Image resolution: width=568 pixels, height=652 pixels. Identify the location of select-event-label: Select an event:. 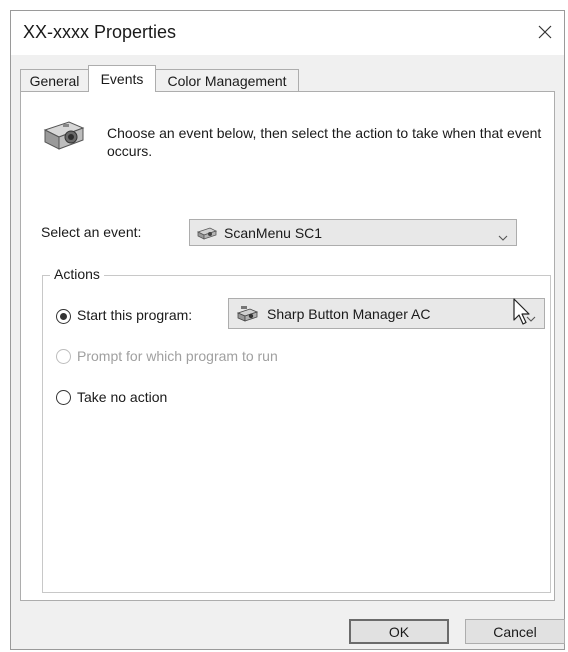
(91, 232).